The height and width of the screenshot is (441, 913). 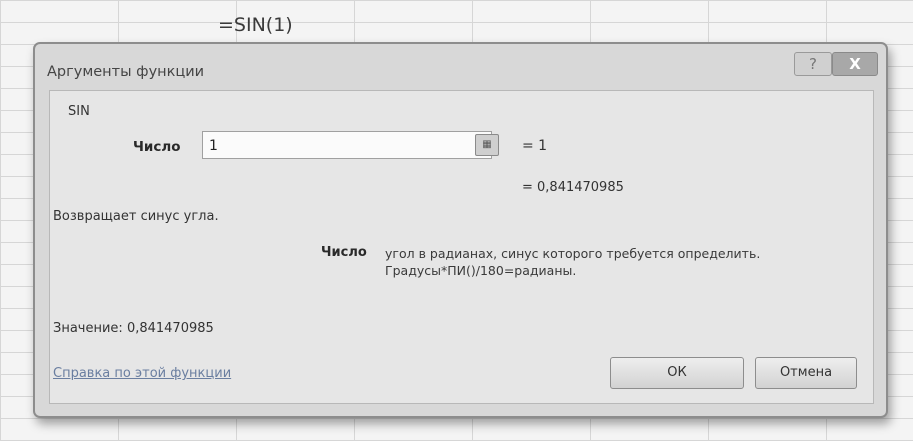 What do you see at coordinates (806, 373) in the screenshot?
I see `cancel-button: Отмена` at bounding box center [806, 373].